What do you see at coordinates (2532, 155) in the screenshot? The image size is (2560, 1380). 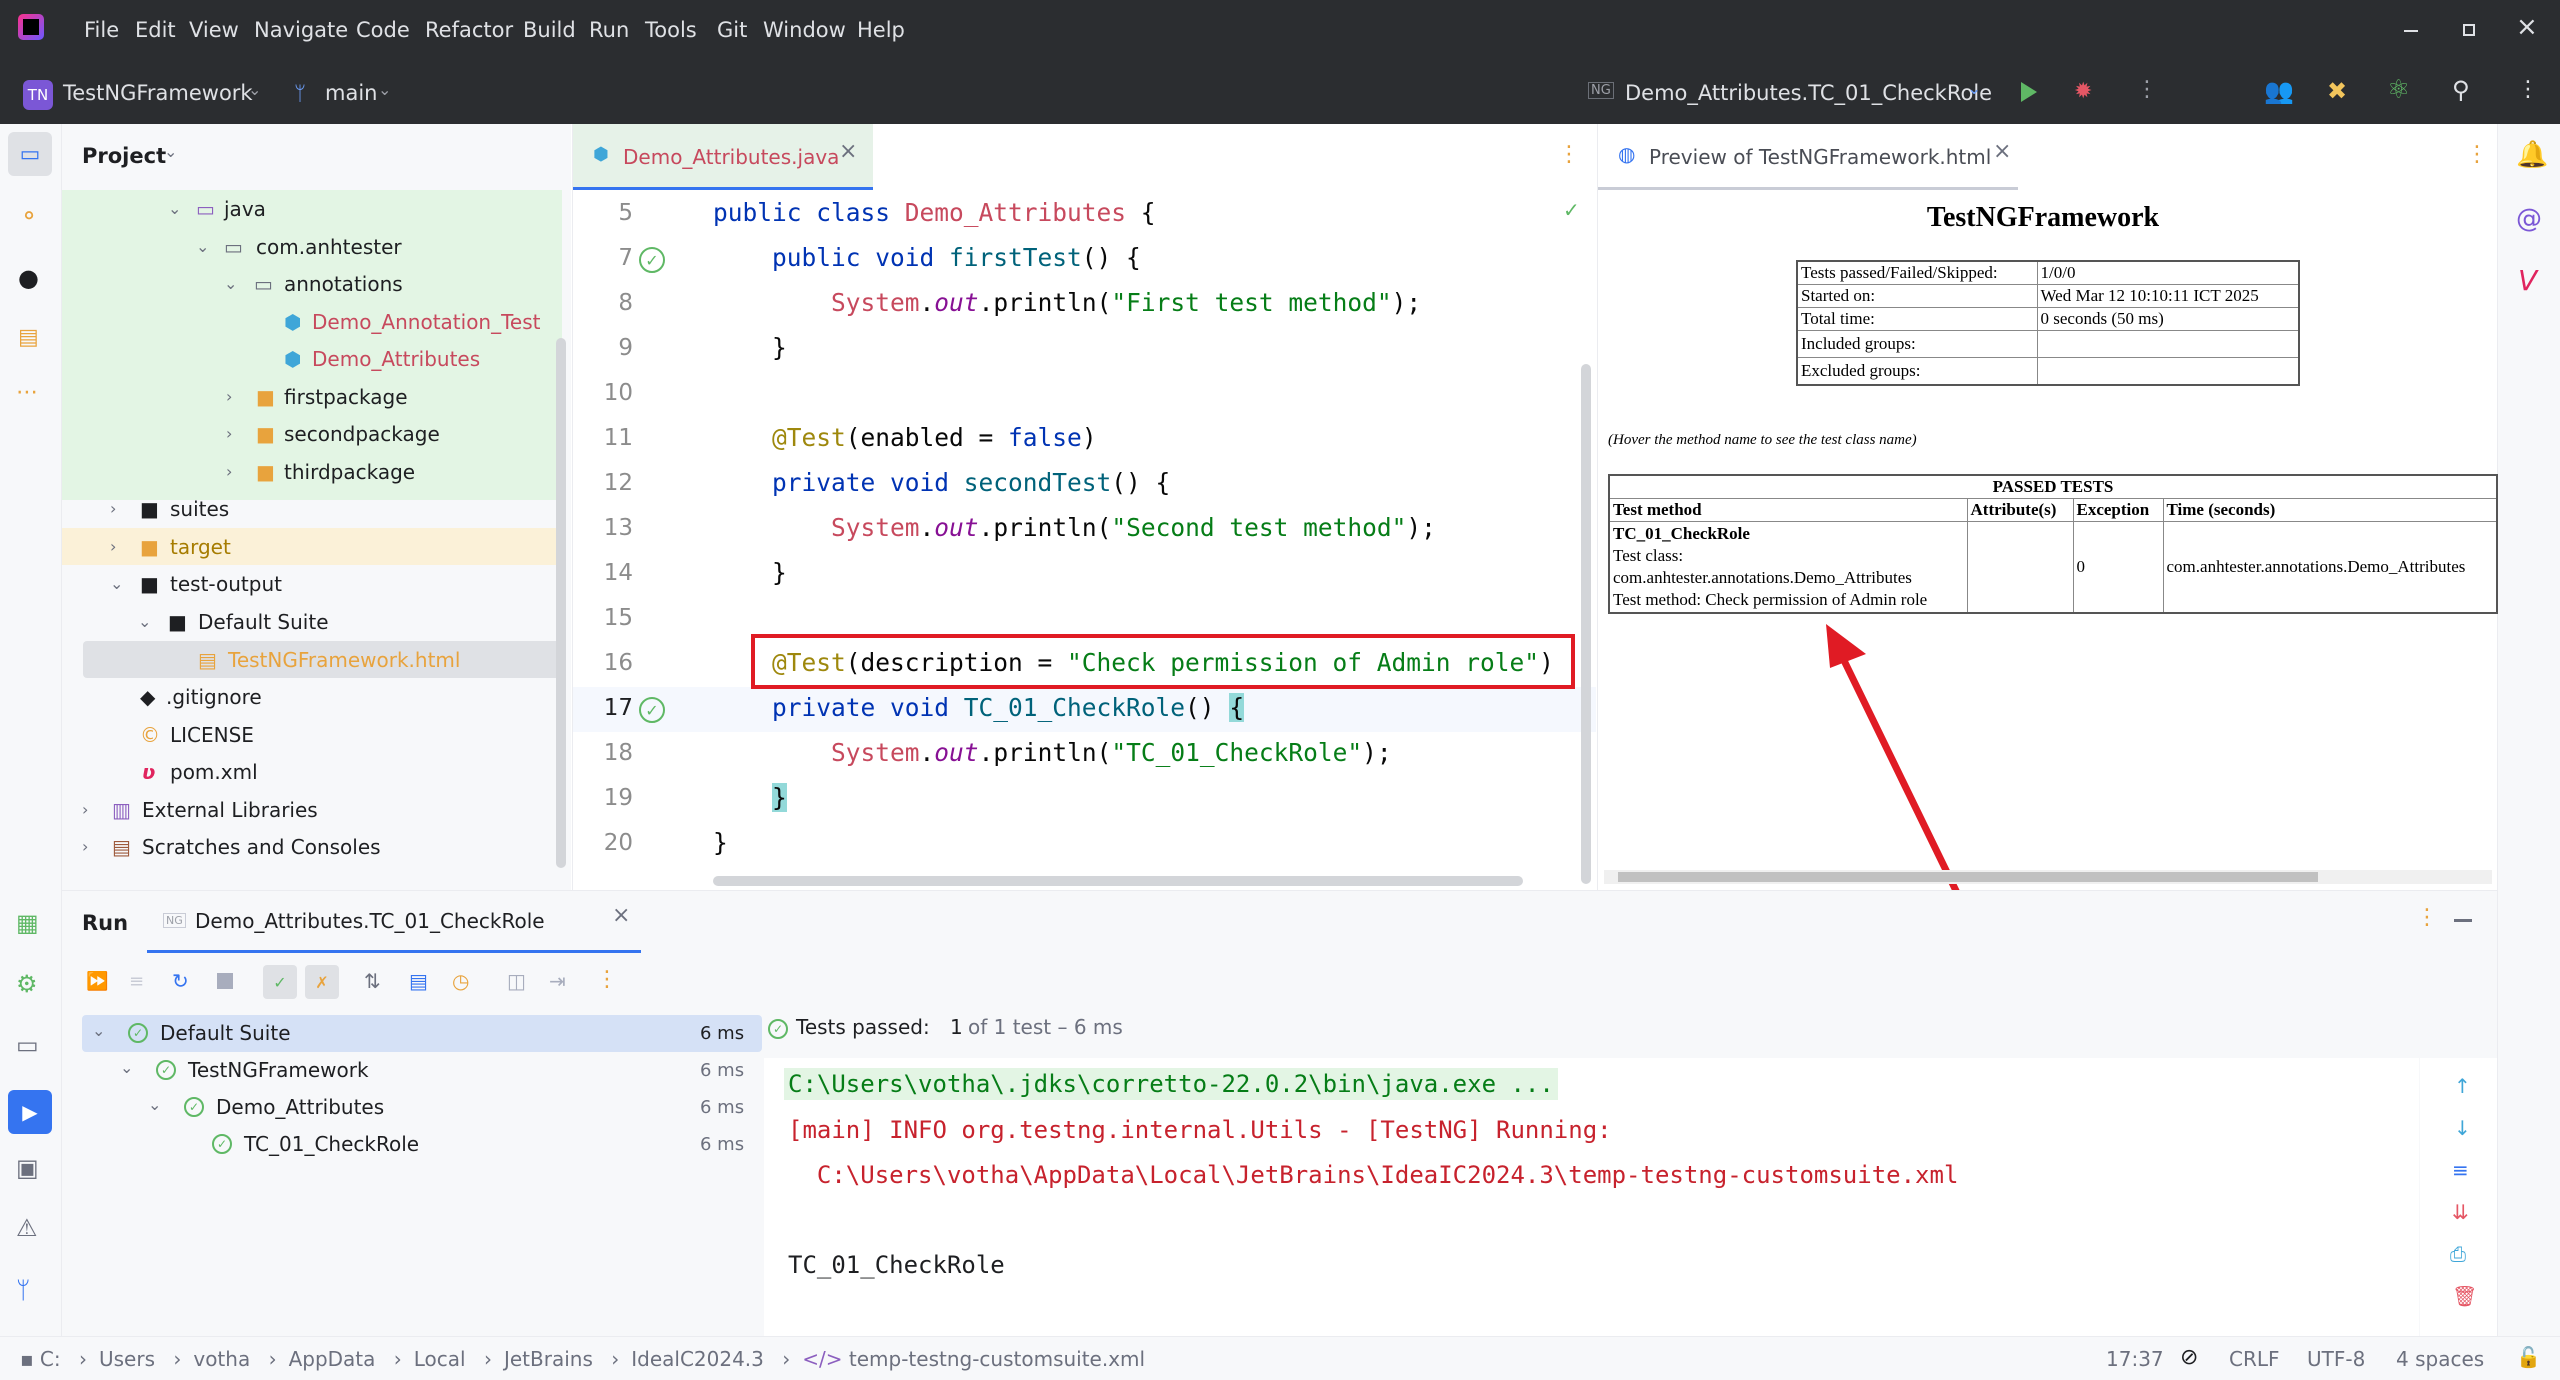 I see `notifications-icon: 🔔` at bounding box center [2532, 155].